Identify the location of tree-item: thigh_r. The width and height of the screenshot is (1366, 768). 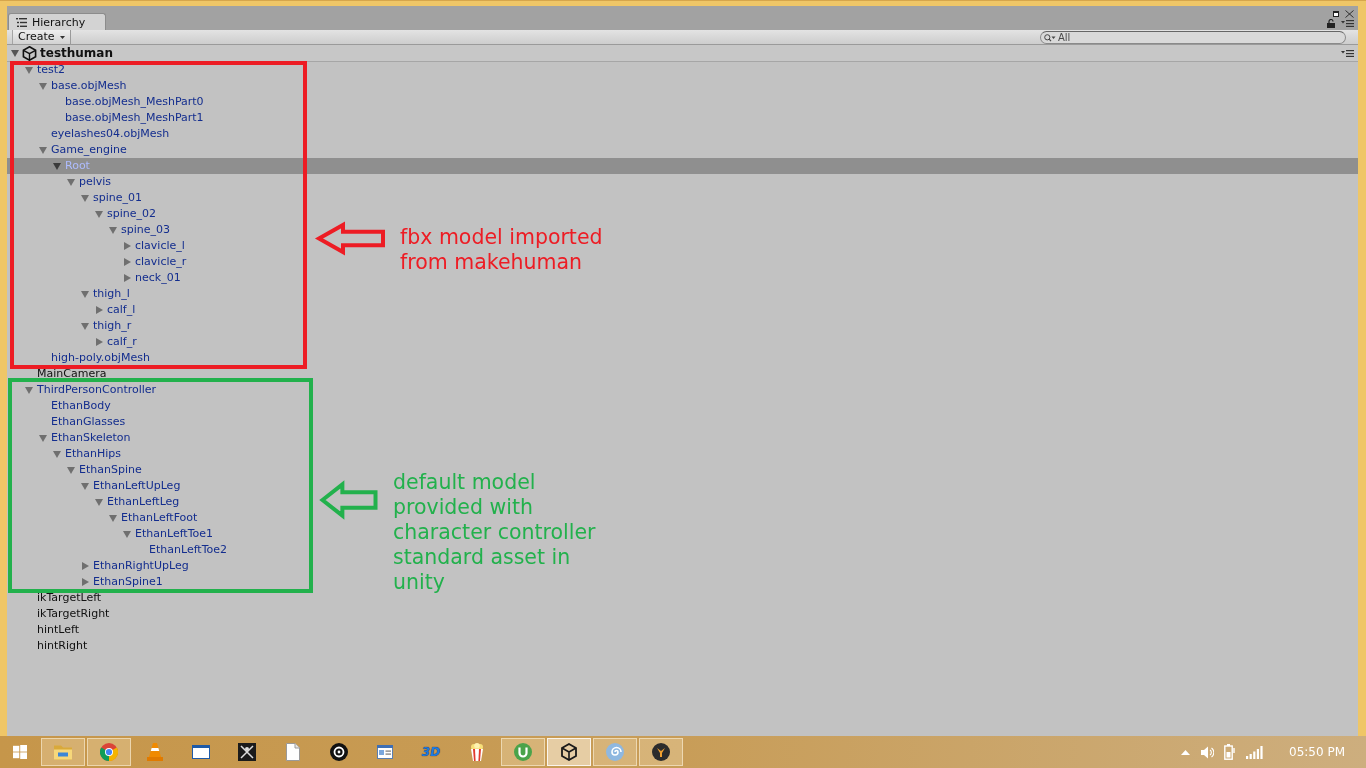
(106, 326).